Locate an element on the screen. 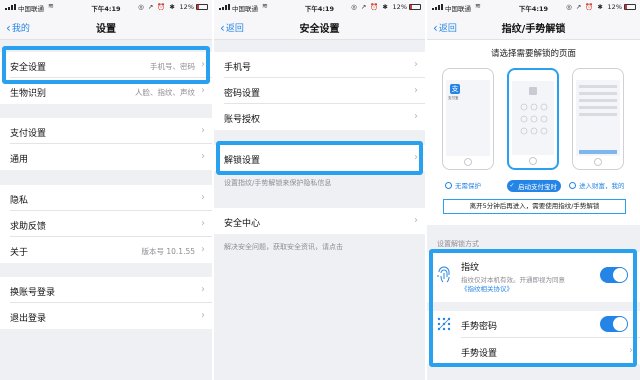 This screenshot has width=640, height=380. item-label: 求助反馈 is located at coordinates (28, 227).